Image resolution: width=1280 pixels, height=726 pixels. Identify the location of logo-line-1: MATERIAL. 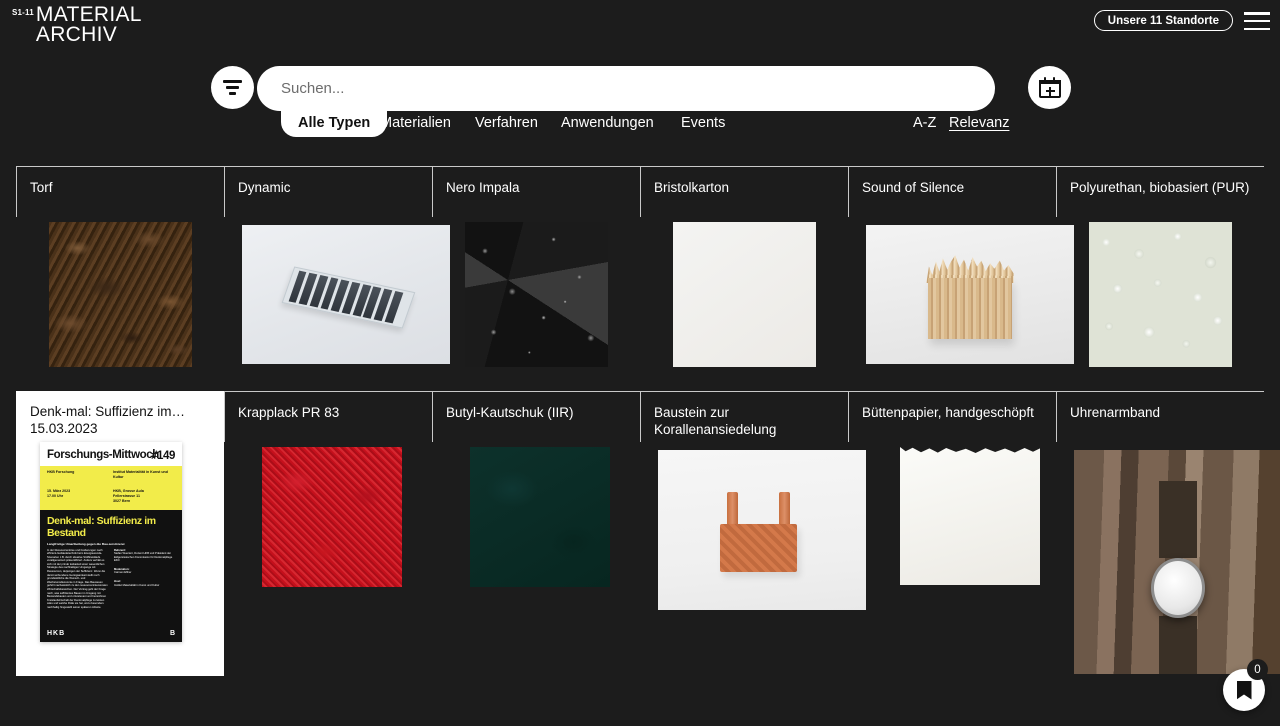
(88, 14).